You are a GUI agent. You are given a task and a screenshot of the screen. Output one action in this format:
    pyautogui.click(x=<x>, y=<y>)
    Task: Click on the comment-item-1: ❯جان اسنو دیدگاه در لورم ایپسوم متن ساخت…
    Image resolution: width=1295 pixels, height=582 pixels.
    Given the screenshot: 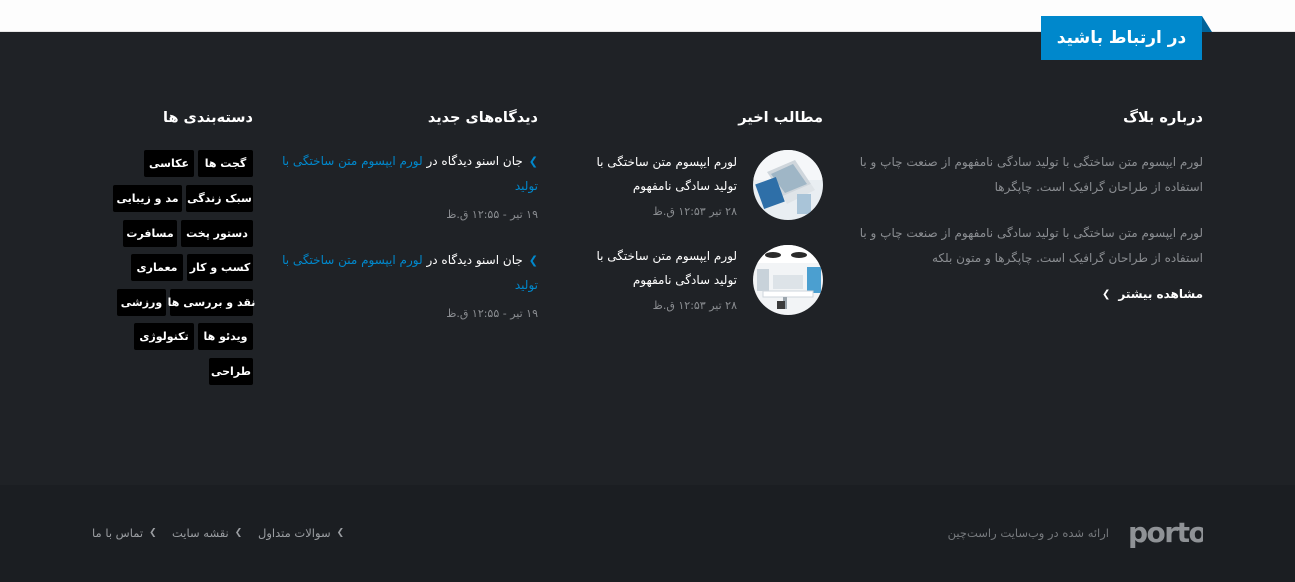 What is the action you would take?
    pyautogui.click(x=409, y=174)
    